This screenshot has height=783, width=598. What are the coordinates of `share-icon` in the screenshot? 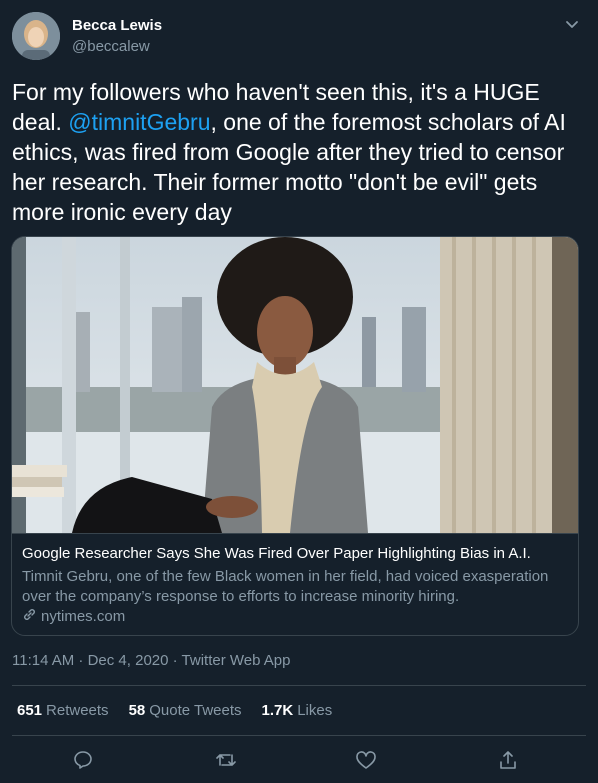 It's located at (508, 760).